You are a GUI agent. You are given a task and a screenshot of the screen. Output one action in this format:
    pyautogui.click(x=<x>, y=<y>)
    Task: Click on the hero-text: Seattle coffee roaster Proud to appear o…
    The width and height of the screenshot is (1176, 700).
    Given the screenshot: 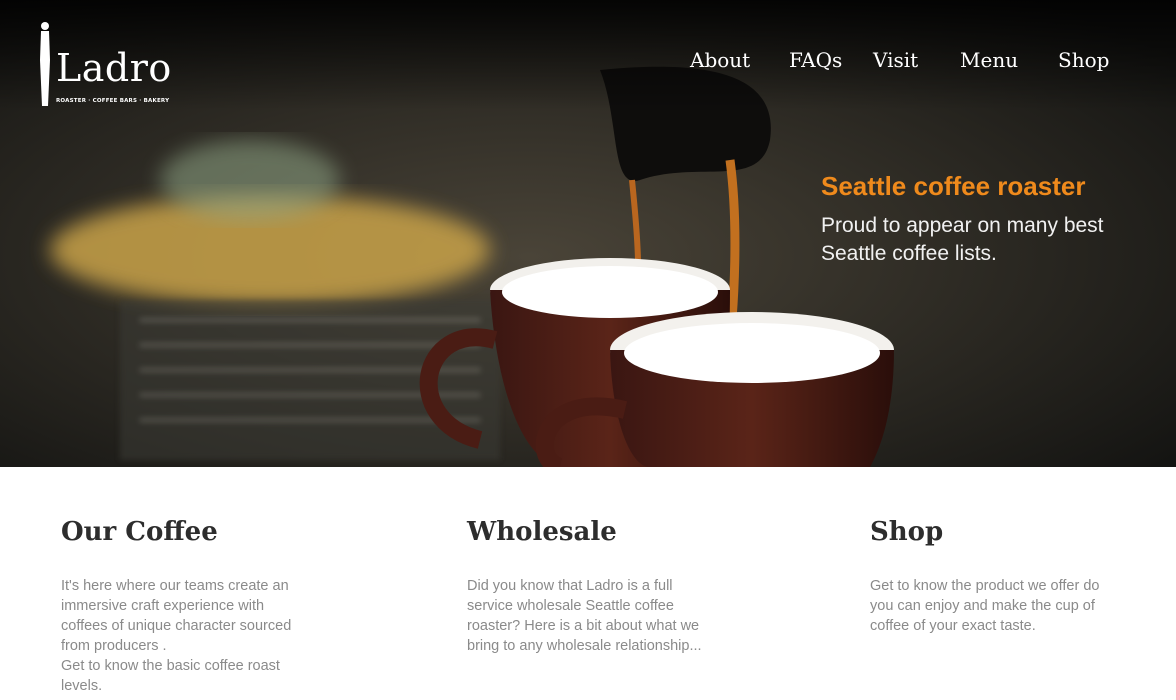 What is the action you would take?
    pyautogui.click(x=981, y=219)
    